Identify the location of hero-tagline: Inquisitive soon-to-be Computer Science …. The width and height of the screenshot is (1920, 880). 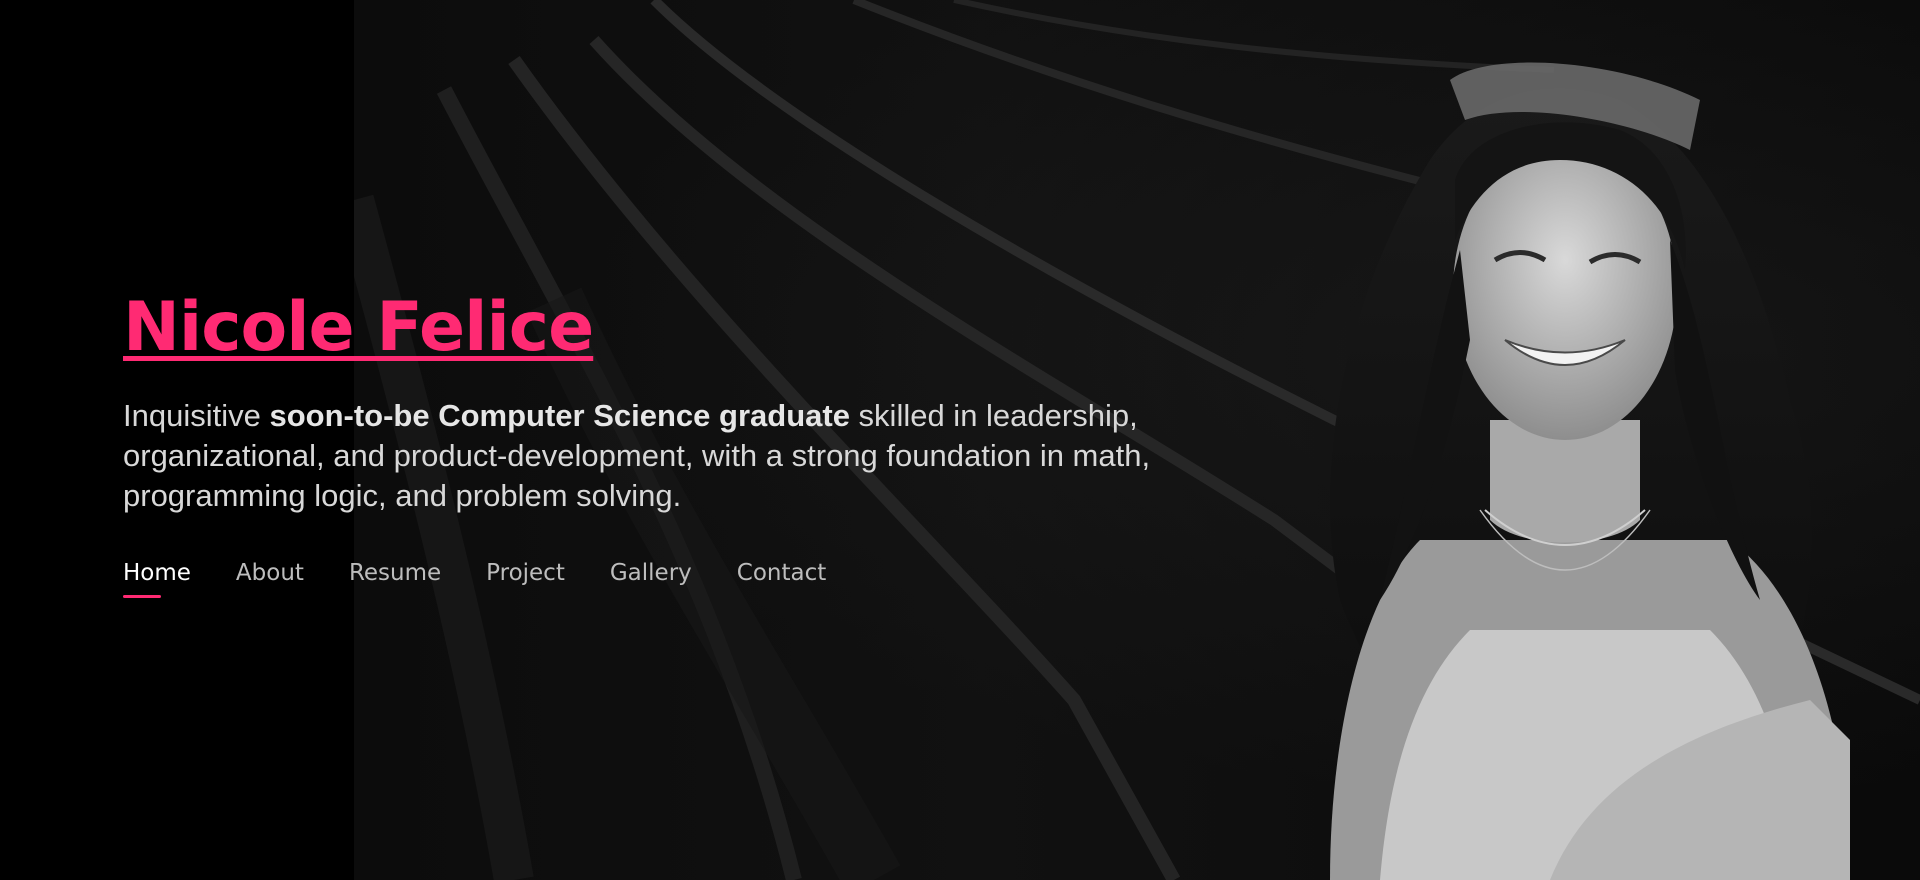
(648, 456).